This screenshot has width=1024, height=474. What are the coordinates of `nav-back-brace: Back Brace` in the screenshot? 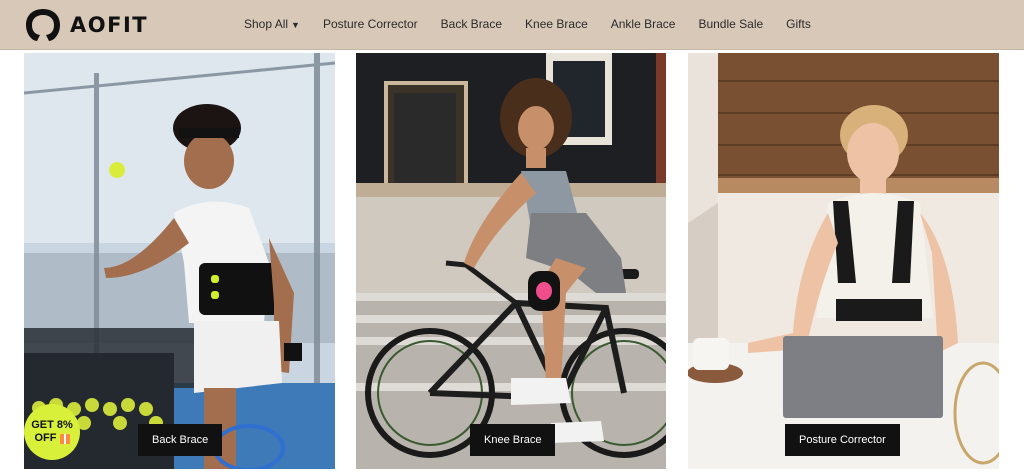 It's located at (471, 24).